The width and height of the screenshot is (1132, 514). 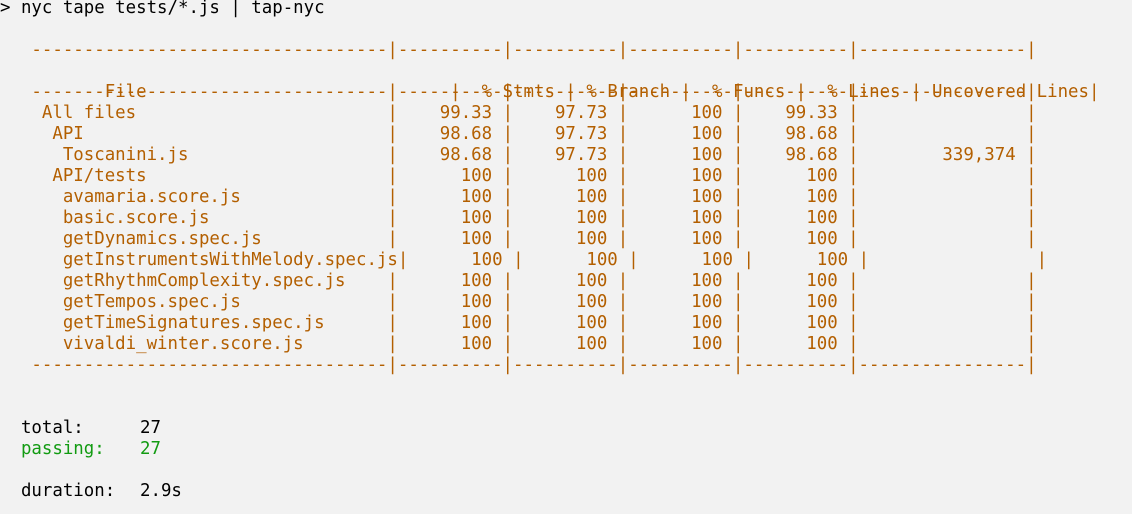 I want to click on row-file: getDynamics.spec.js, so click(x=209, y=239).